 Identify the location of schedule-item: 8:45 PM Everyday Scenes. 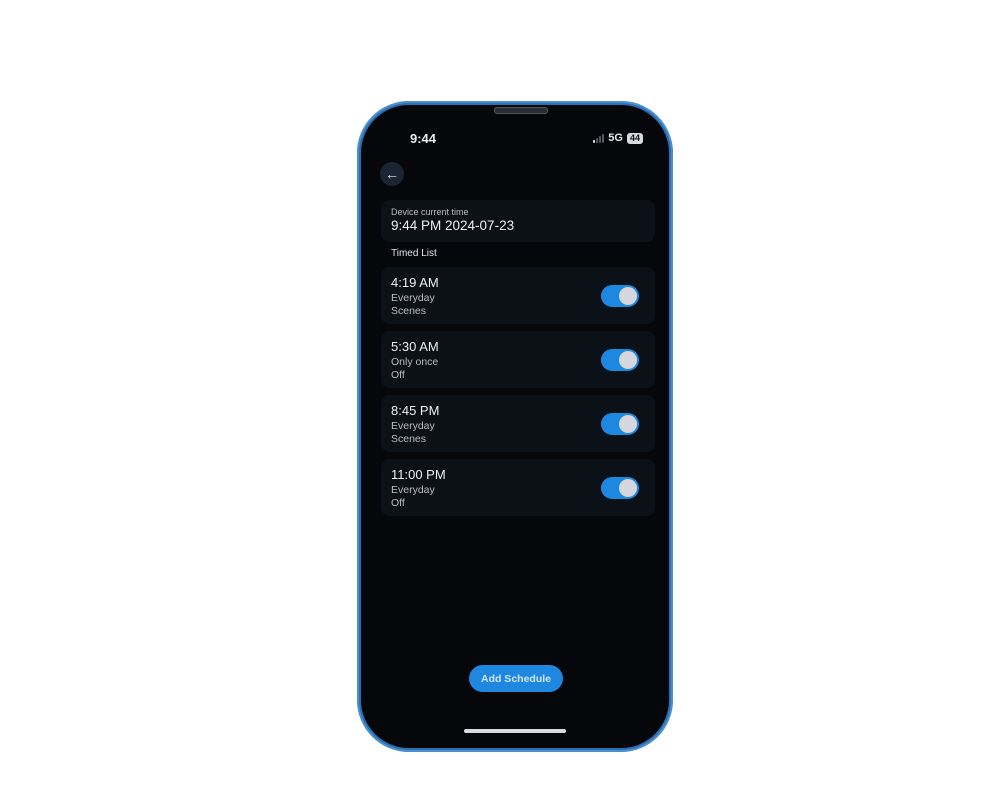
(518, 423).